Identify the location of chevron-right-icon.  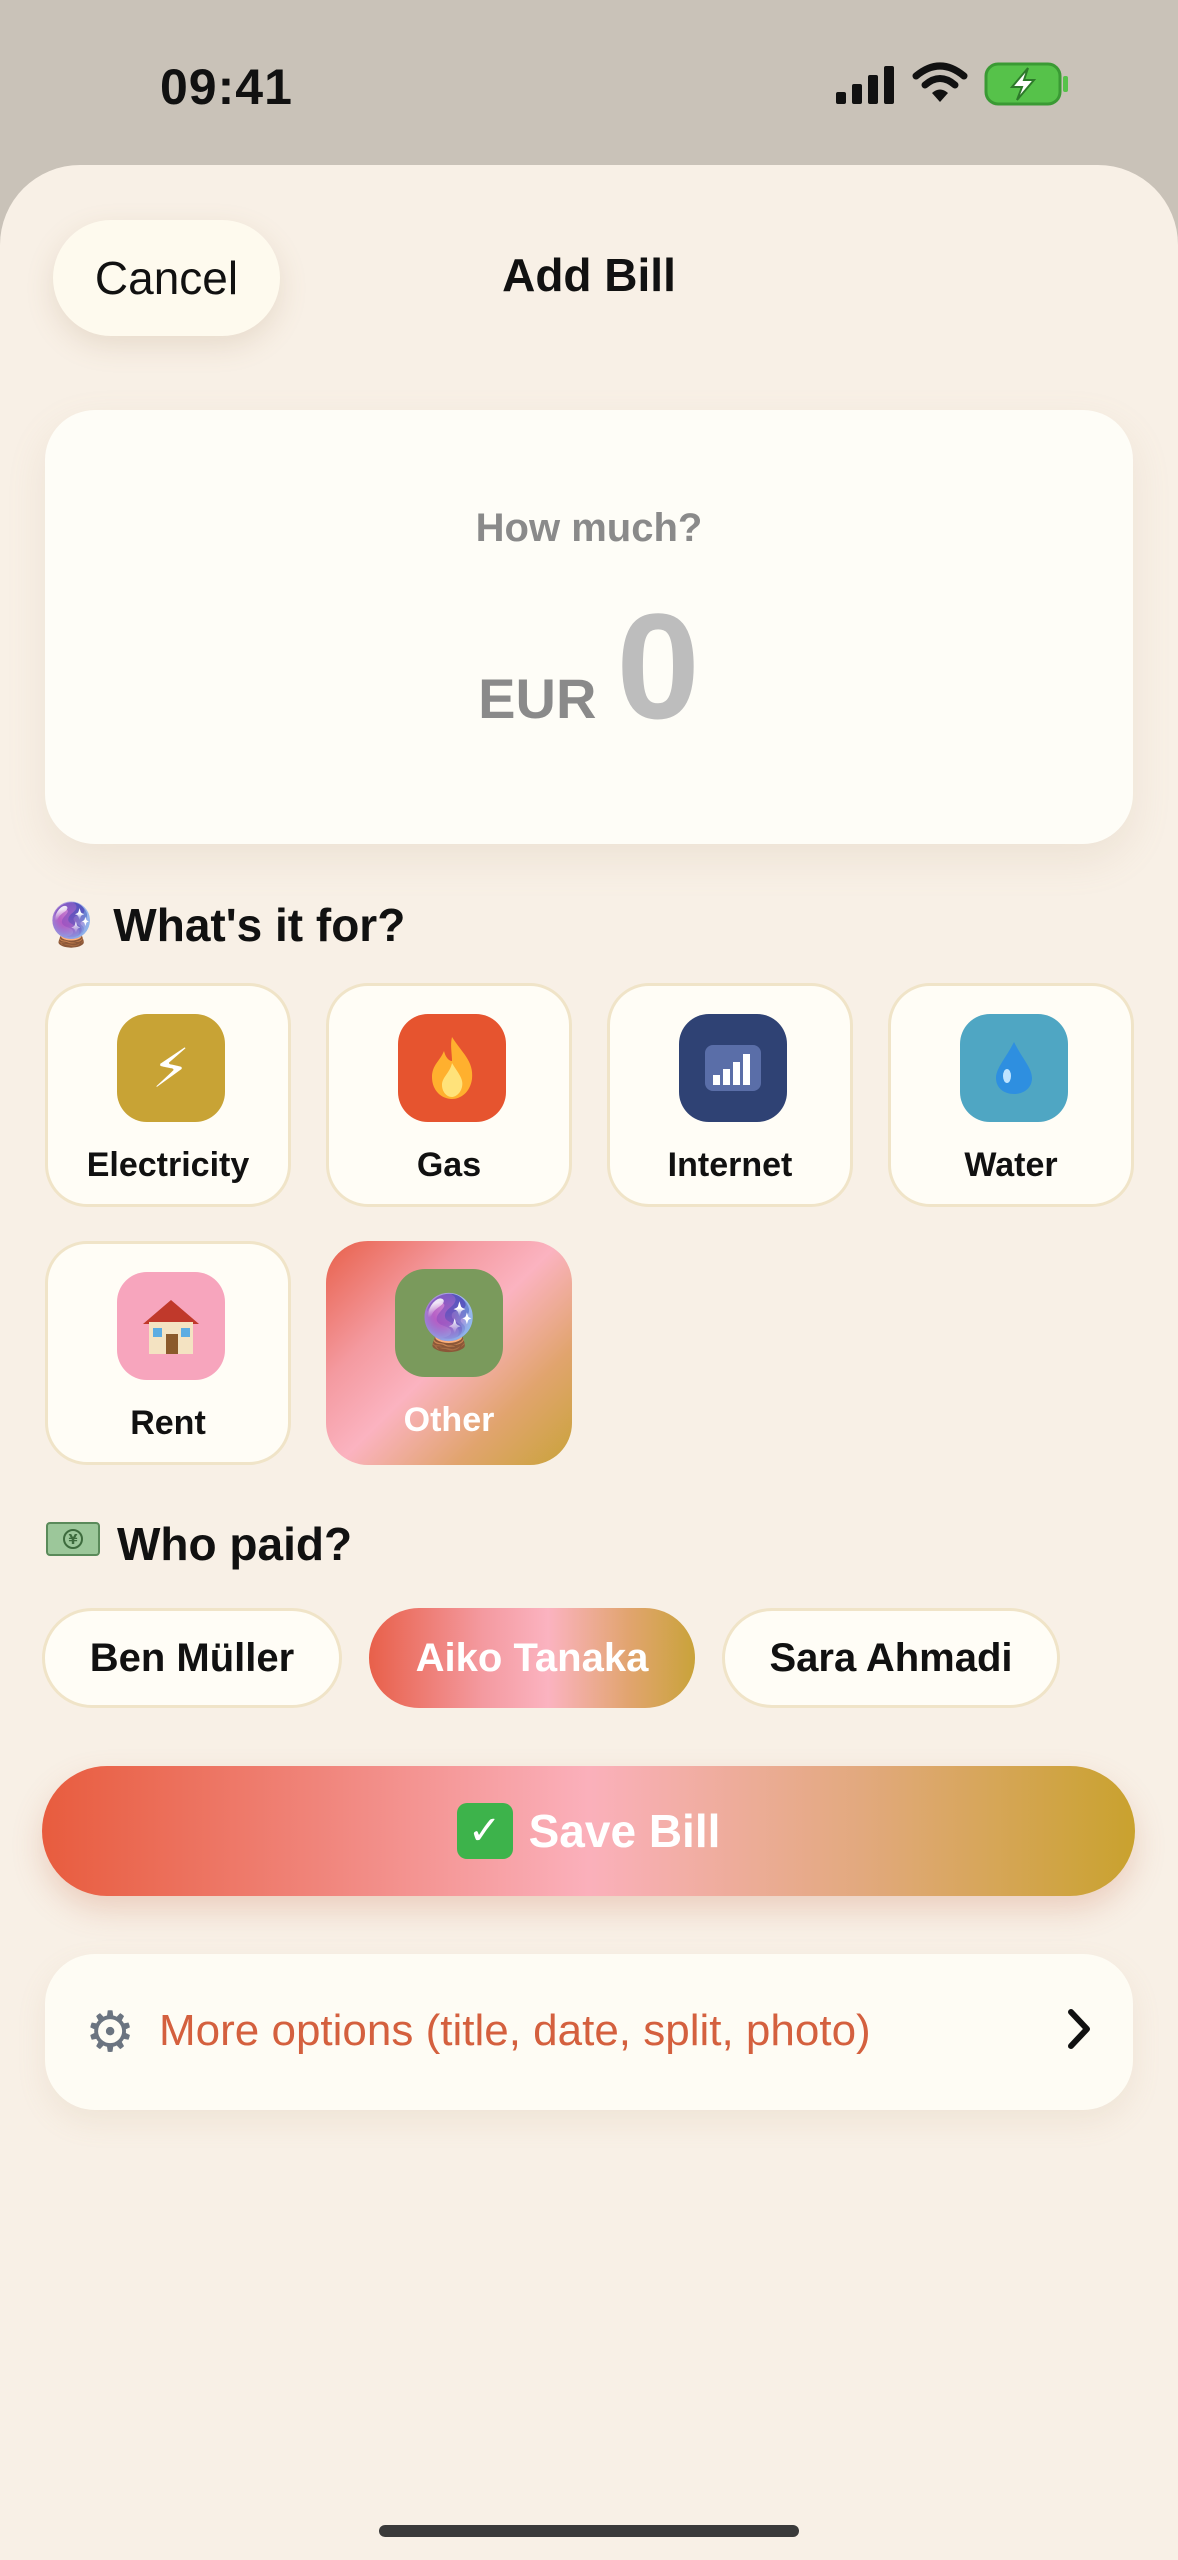
(1079, 2029).